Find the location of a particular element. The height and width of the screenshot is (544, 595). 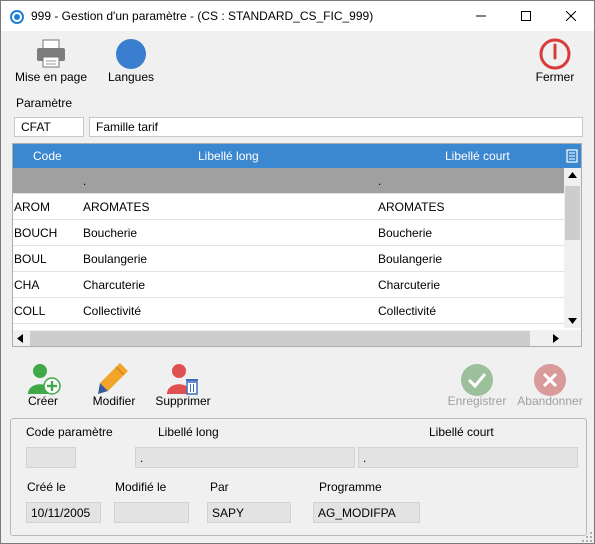

column-chooser-icon is located at coordinates (572, 156).